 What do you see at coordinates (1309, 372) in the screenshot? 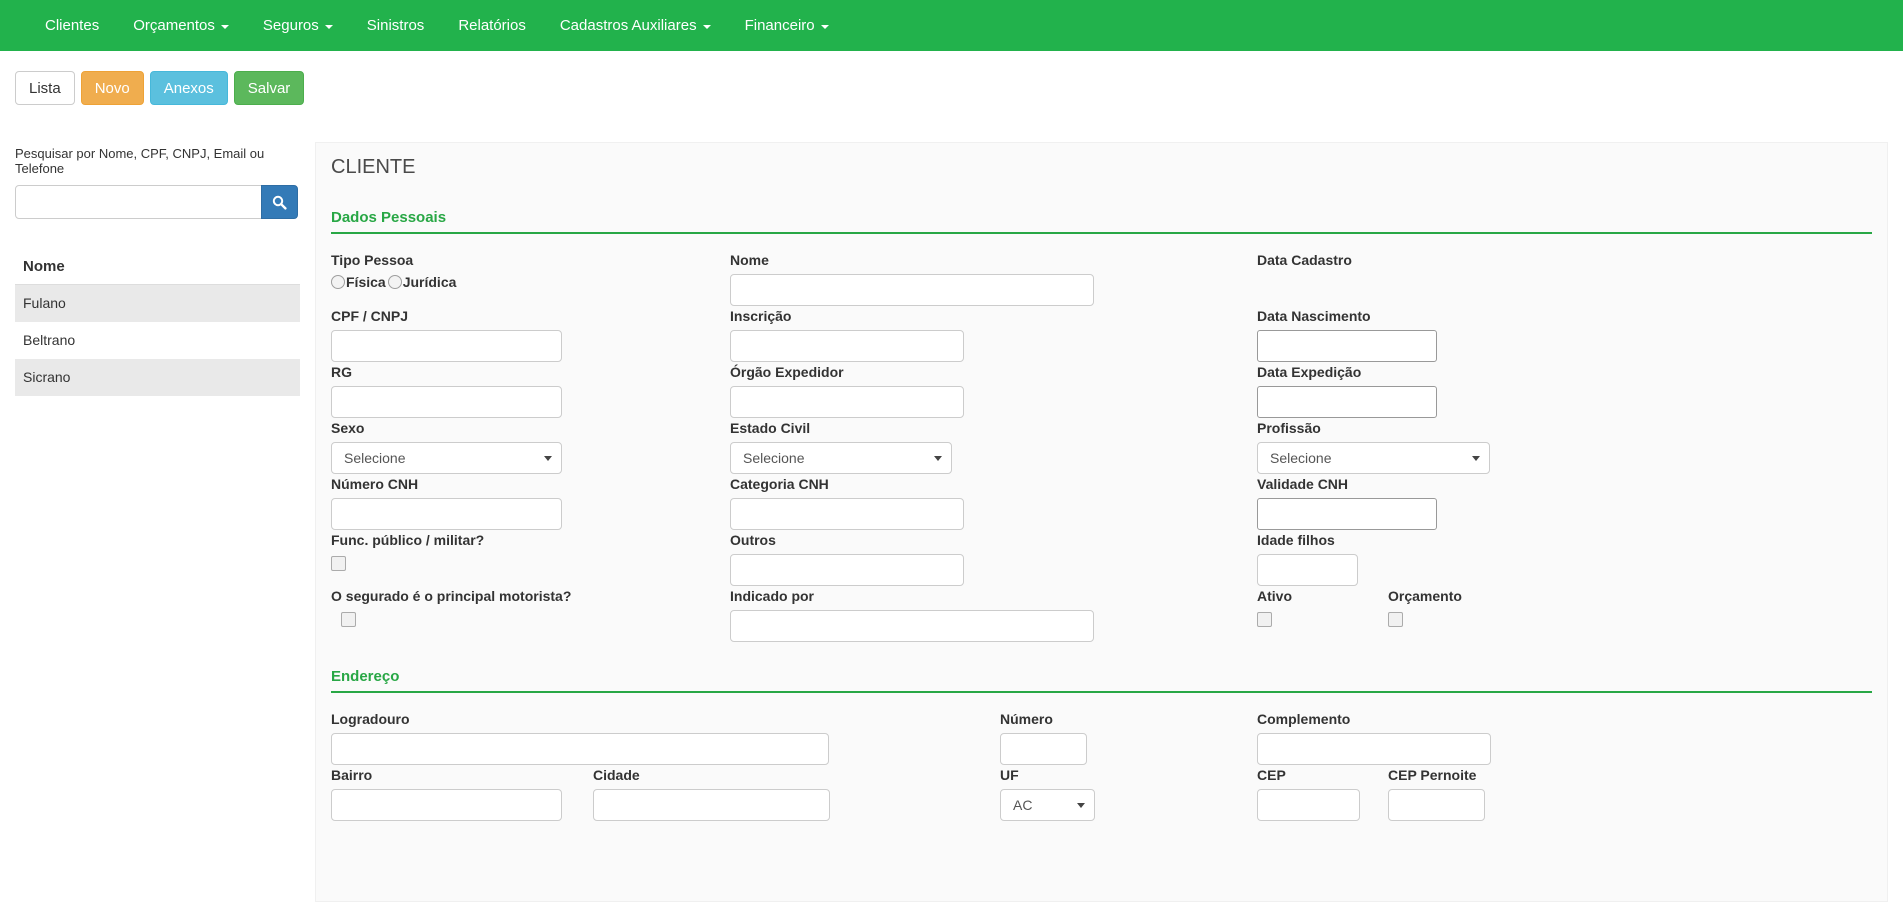
I see `data-expedicao-label: Data Expedição` at bounding box center [1309, 372].